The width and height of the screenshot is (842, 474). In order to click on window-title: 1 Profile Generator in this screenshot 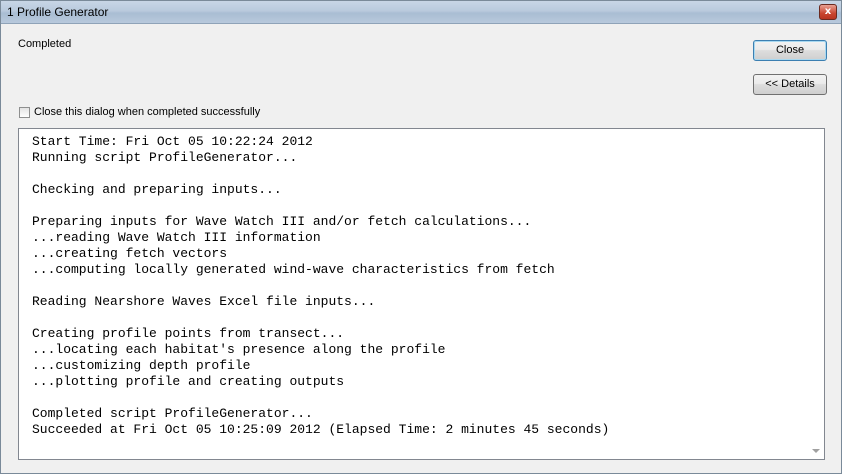, I will do `click(58, 12)`.